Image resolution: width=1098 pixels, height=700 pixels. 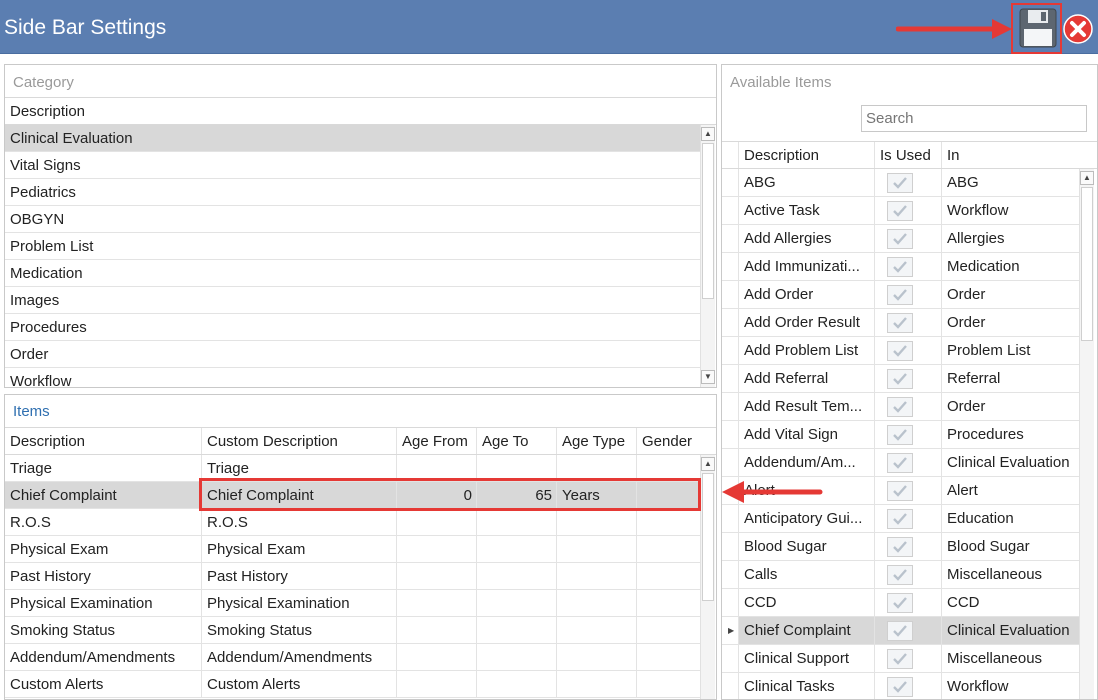 I want to click on item-row: R.O.S R.O.S, so click(x=352, y=522).